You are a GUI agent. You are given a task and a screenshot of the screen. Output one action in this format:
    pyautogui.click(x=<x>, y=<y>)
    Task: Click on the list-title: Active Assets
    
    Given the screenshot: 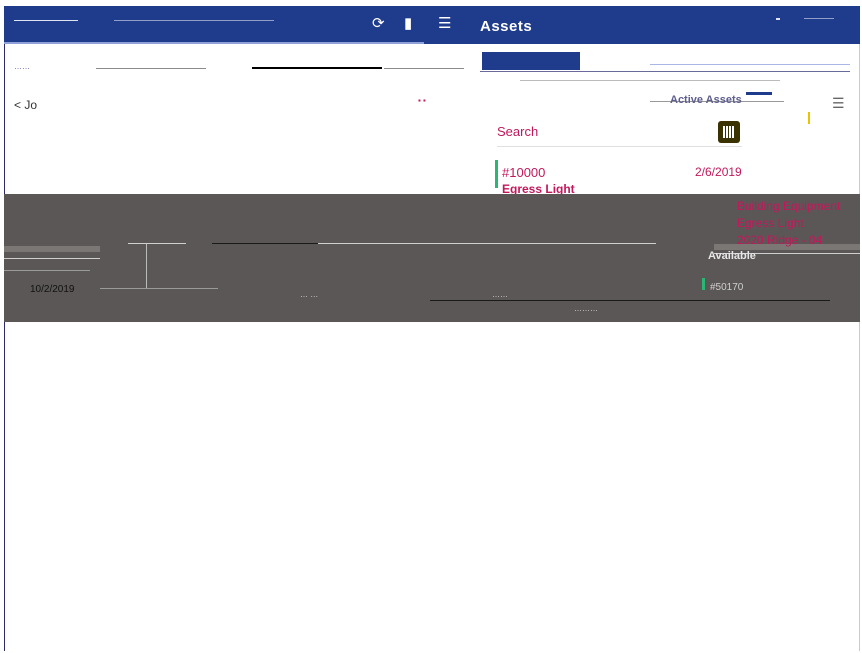 What is the action you would take?
    pyautogui.click(x=706, y=100)
    